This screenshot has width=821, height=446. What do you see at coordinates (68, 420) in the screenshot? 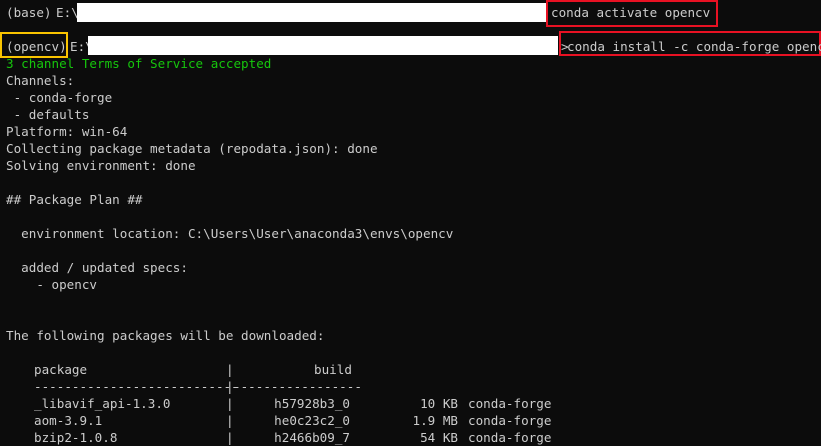
I see `table-row-package: aom-3.9.1` at bounding box center [68, 420].